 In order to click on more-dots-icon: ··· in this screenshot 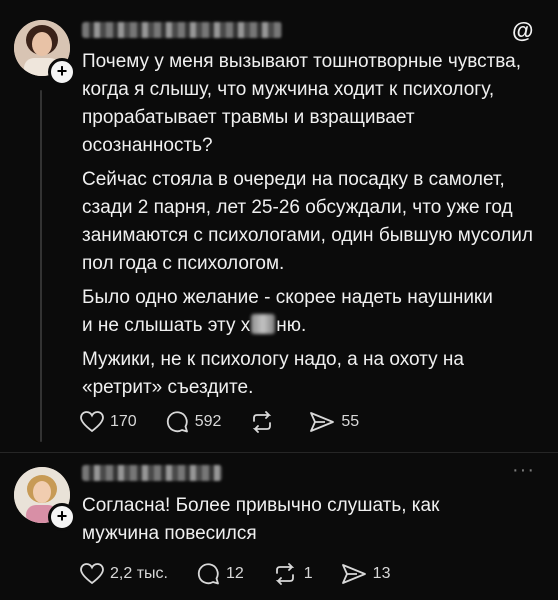, I will do `click(523, 470)`.